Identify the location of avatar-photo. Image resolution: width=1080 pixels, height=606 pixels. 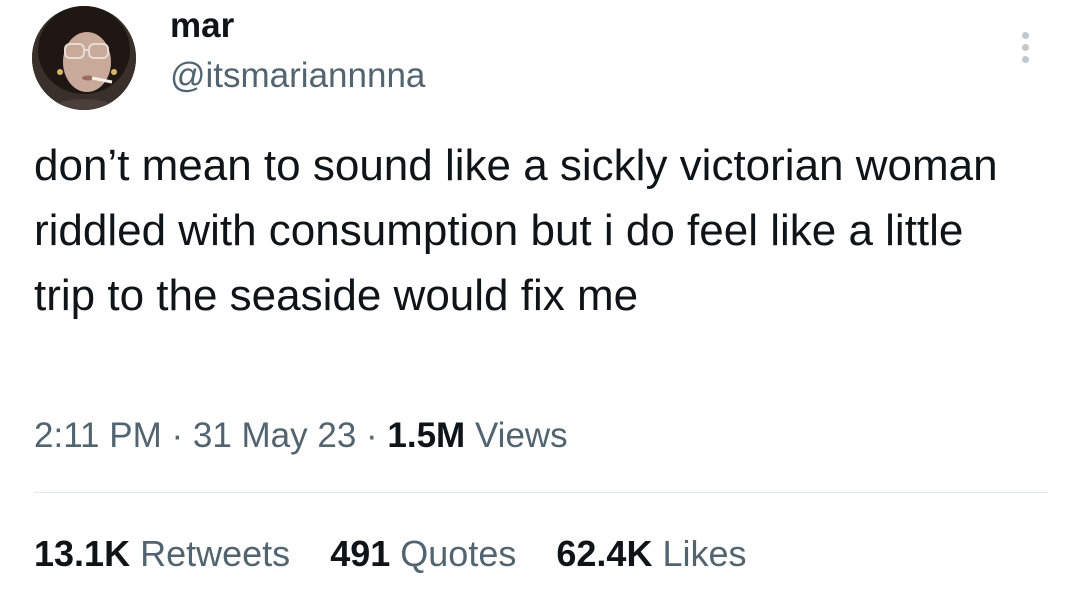
(84, 58).